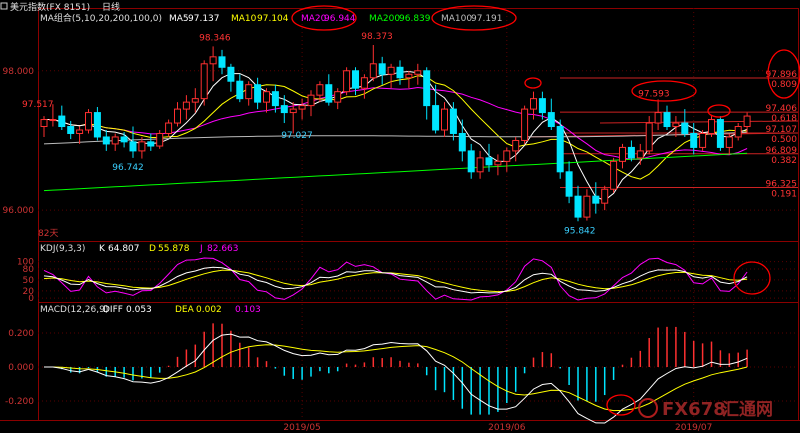 The image size is (800, 433). Describe the element at coordinates (4, 6) in the screenshot. I see `menu-icon` at that location.